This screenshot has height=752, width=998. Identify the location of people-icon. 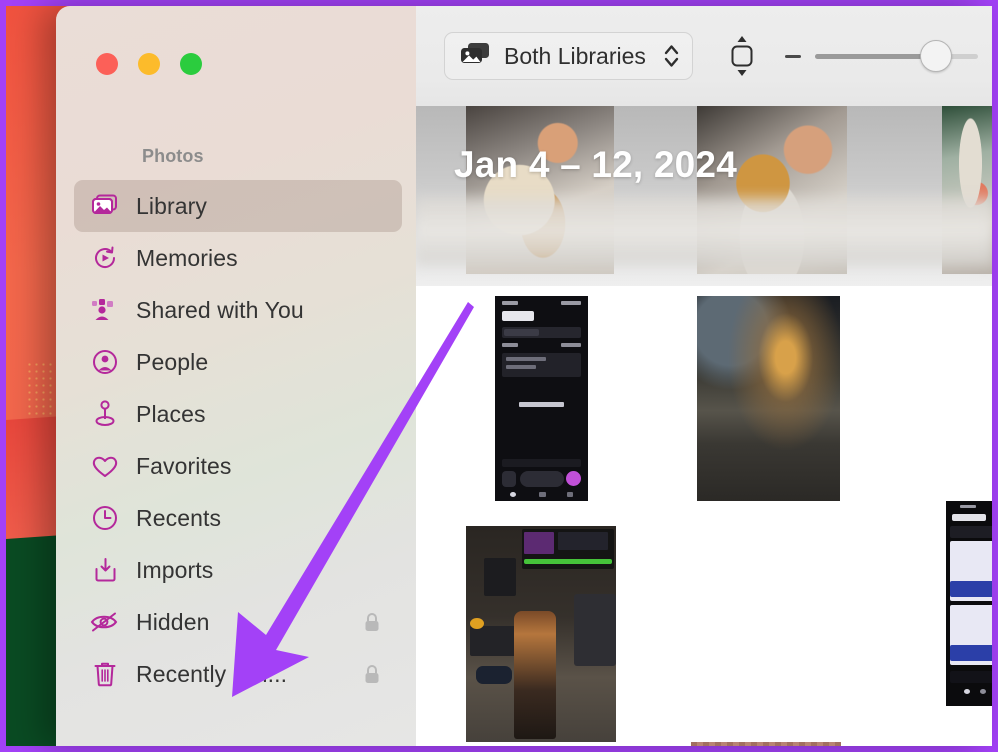
(105, 362).